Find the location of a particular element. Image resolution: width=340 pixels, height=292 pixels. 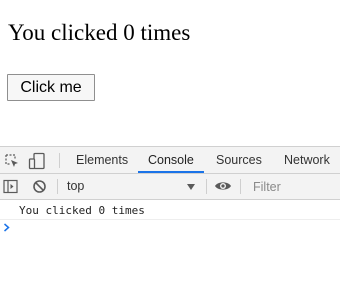

prompt-chevron-icon is located at coordinates (7, 227).